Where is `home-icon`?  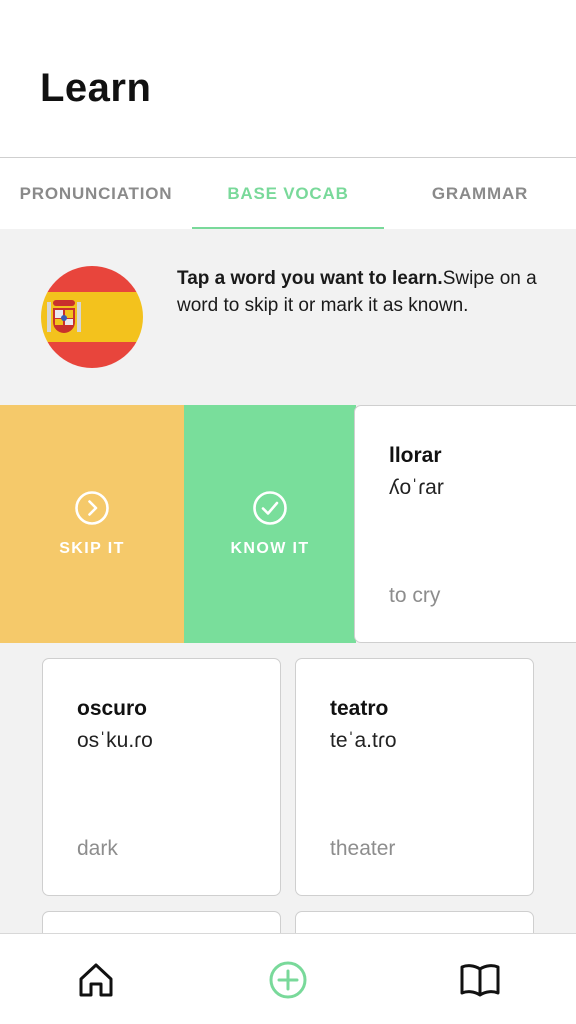
home-icon is located at coordinates (96, 980).